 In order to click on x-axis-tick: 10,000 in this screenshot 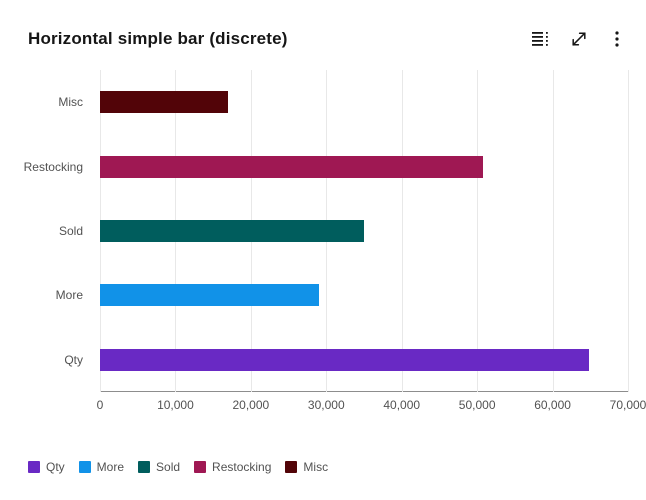, I will do `click(175, 405)`.